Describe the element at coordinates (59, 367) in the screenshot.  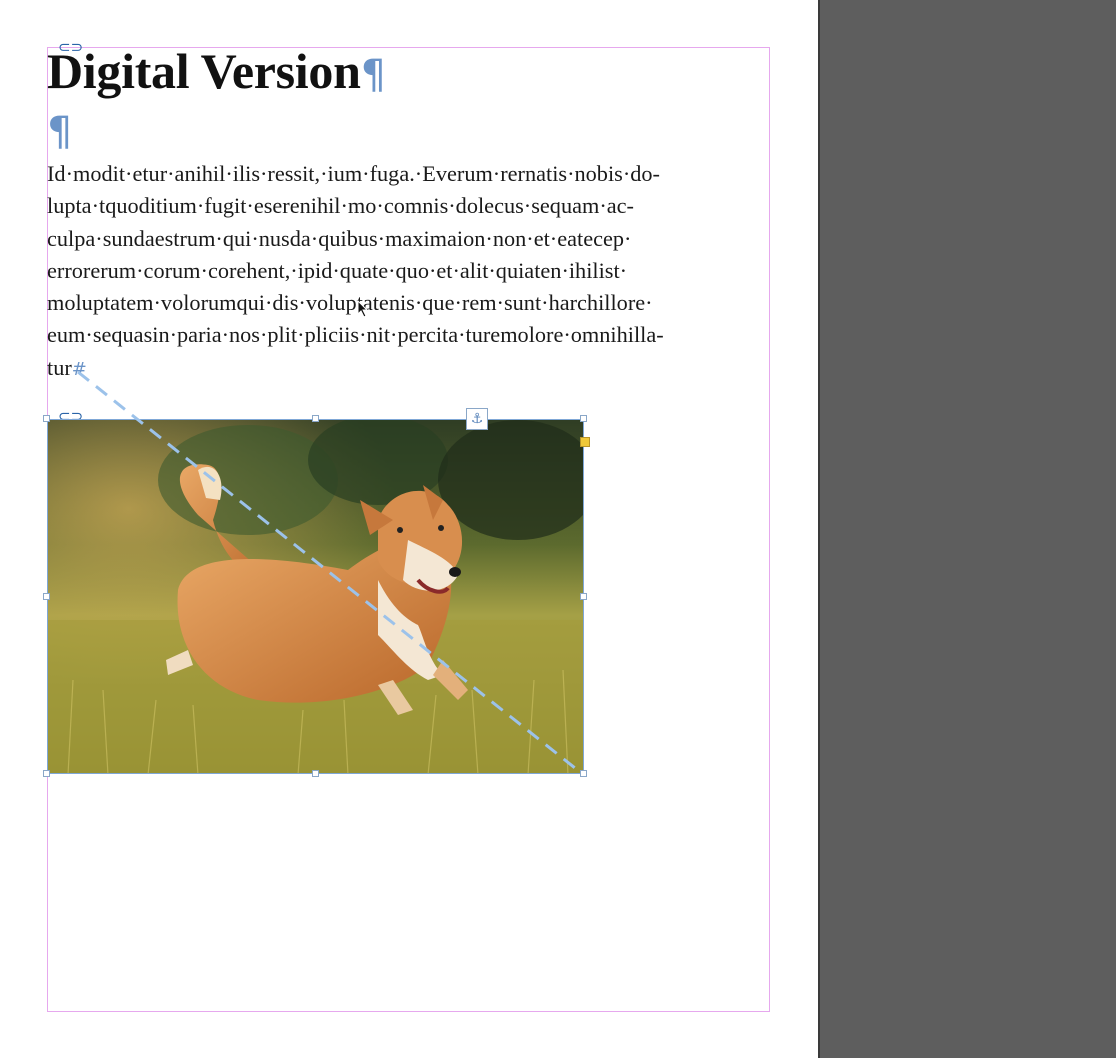
I see `body-last-word: tur` at that location.